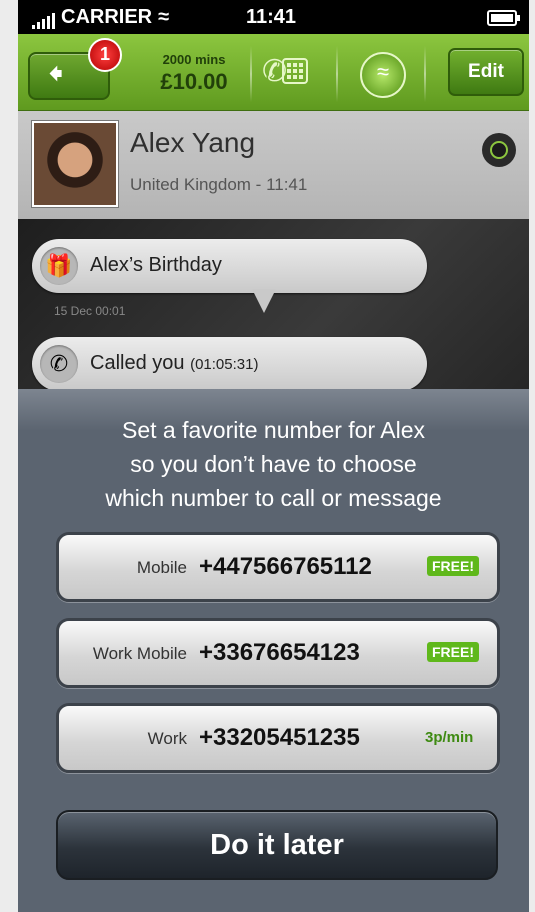 The width and height of the screenshot is (535, 912). Describe the element at coordinates (285, 566) in the screenshot. I see `phone-number: +447566765112` at that location.